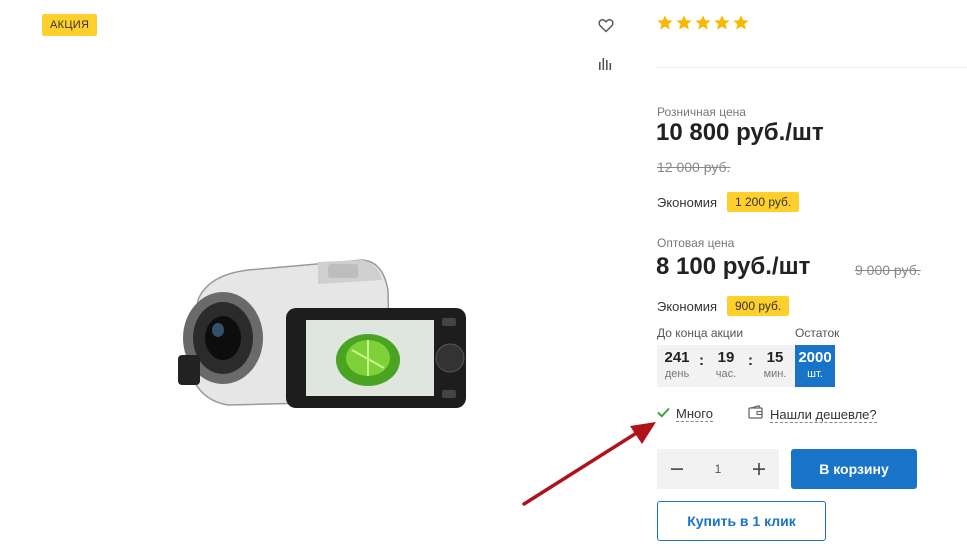  I want to click on plus-icon, so click(759, 469).